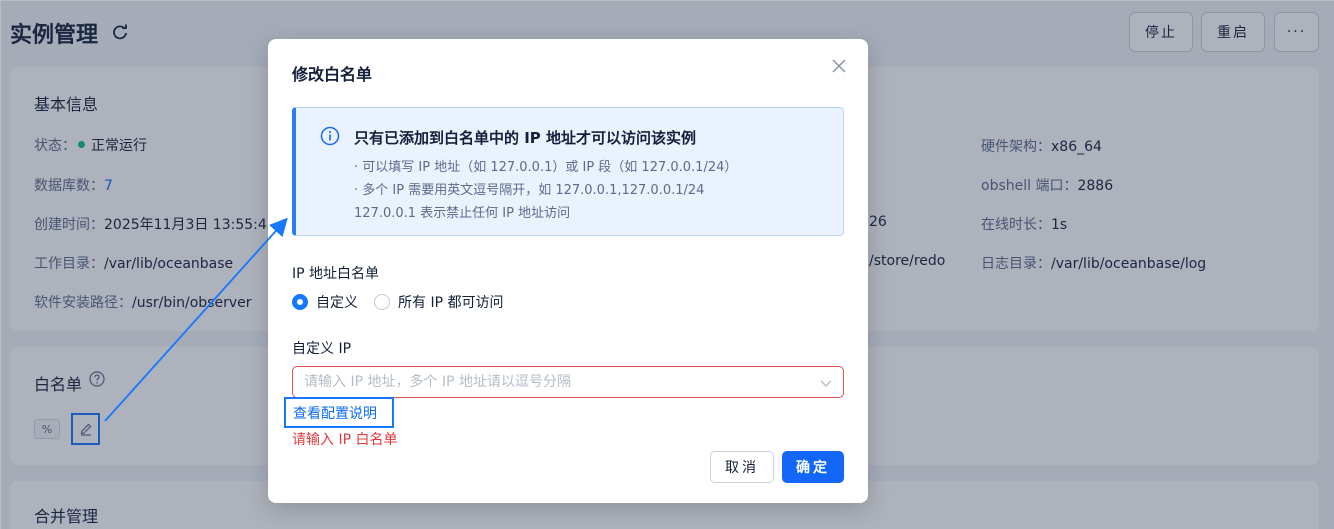 The image size is (1334, 529). Describe the element at coordinates (336, 274) in the screenshot. I see `ip-whitelist-label: IP 地址白名单` at that location.